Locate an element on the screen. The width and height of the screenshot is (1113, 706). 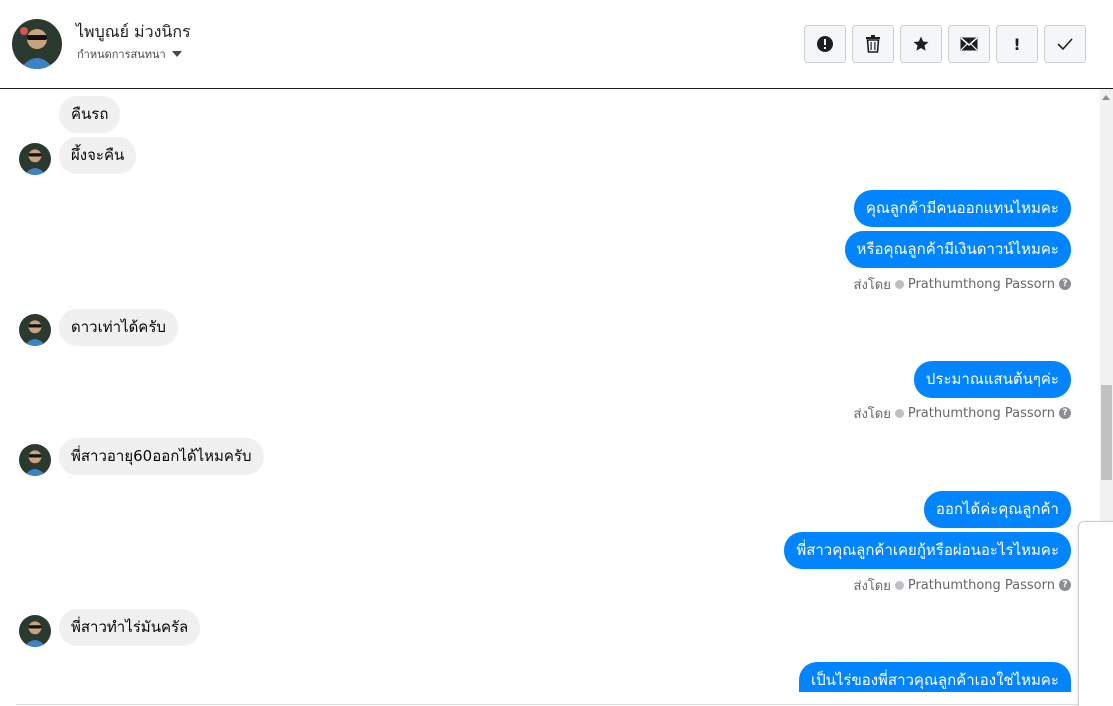
conversation-header: ไพบูณย์ ม่วงนิกร กำหนดการสนทนา ! is located at coordinates (556, 44).